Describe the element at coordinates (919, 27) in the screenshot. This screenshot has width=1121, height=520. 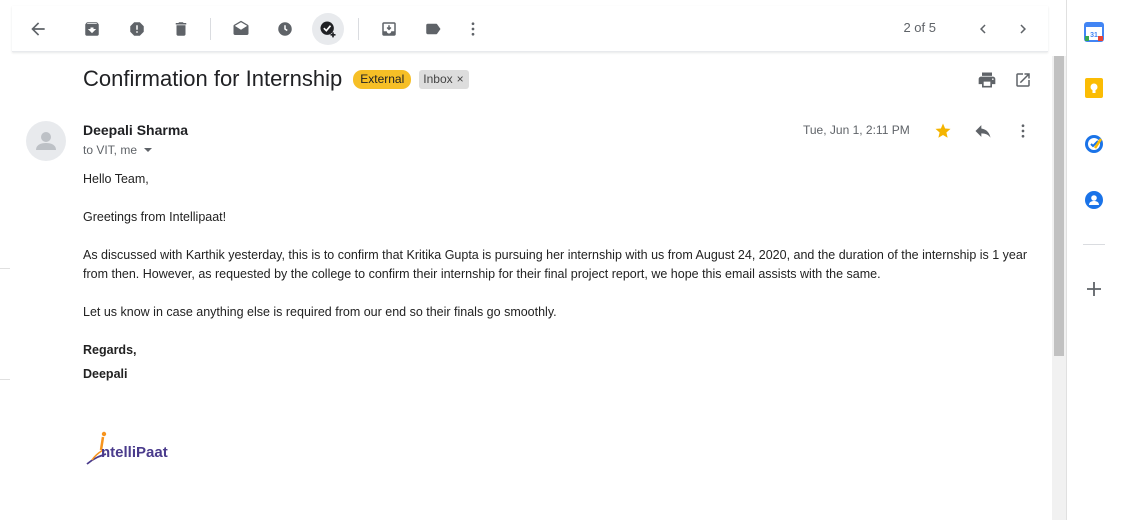
I see `pagination-count: 2 of 5` at that location.